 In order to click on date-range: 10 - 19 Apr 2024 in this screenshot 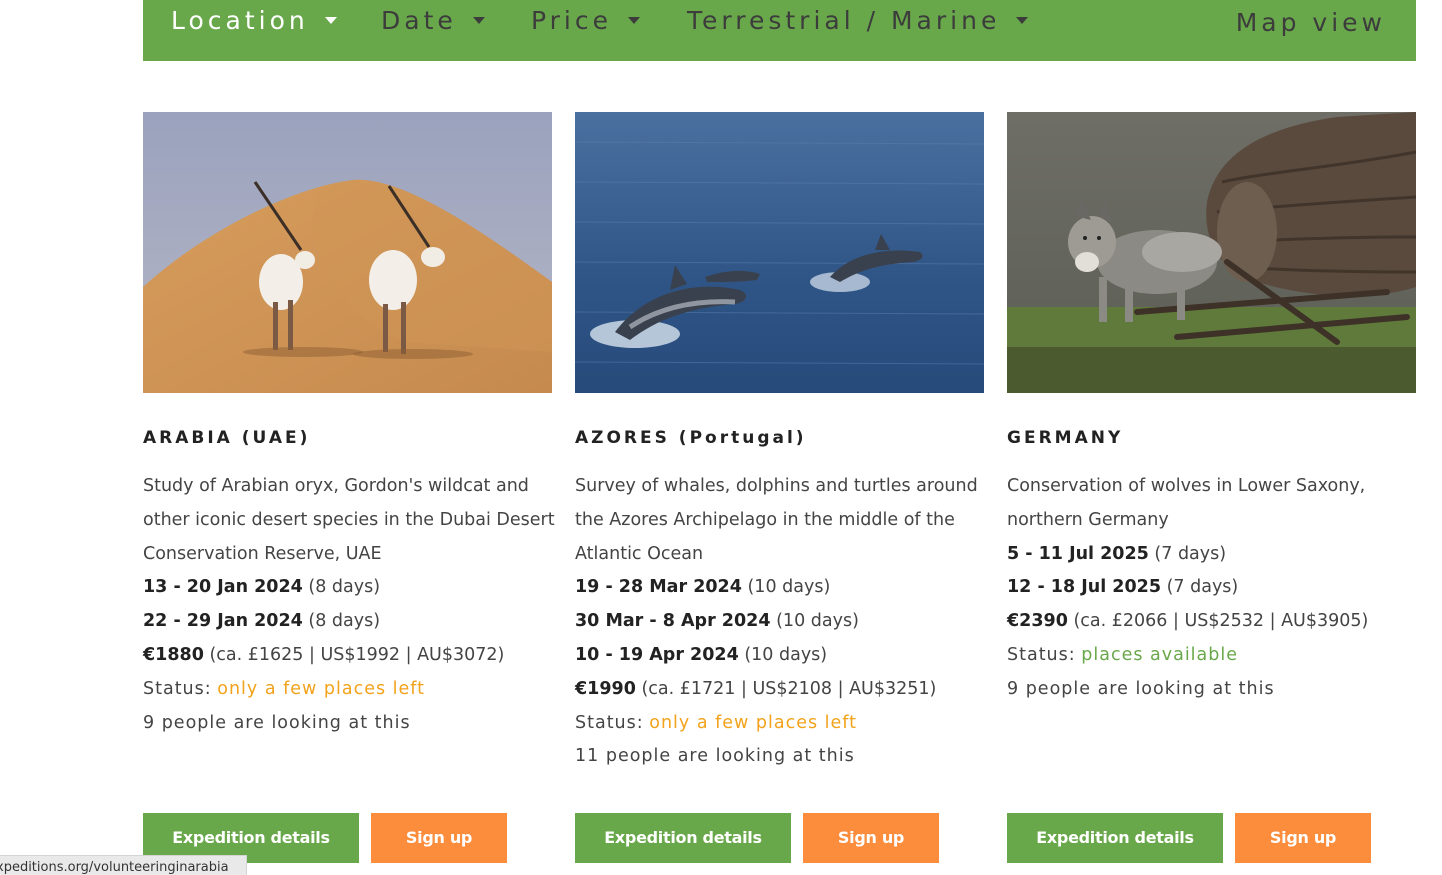, I will do `click(657, 654)`.